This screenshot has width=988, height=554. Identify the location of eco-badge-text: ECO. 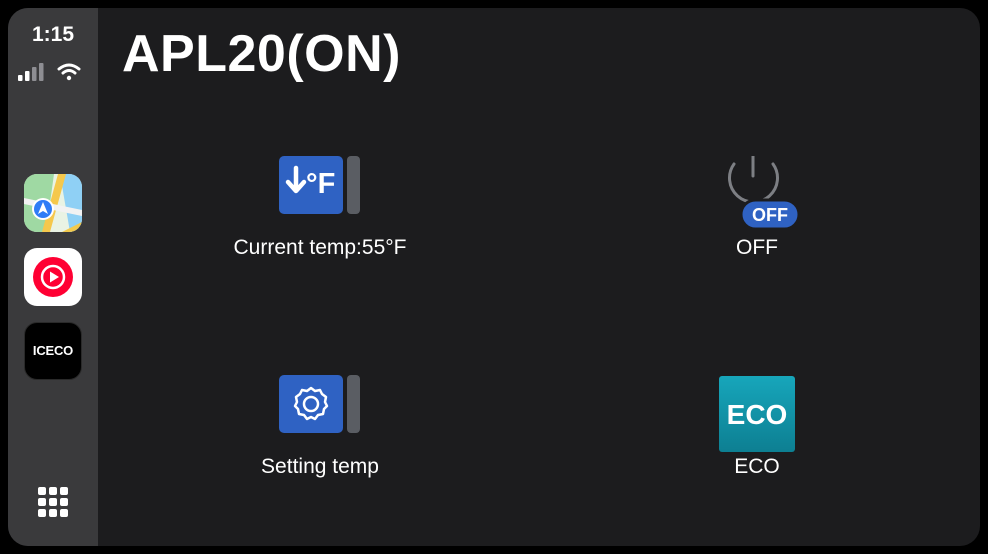
(757, 414).